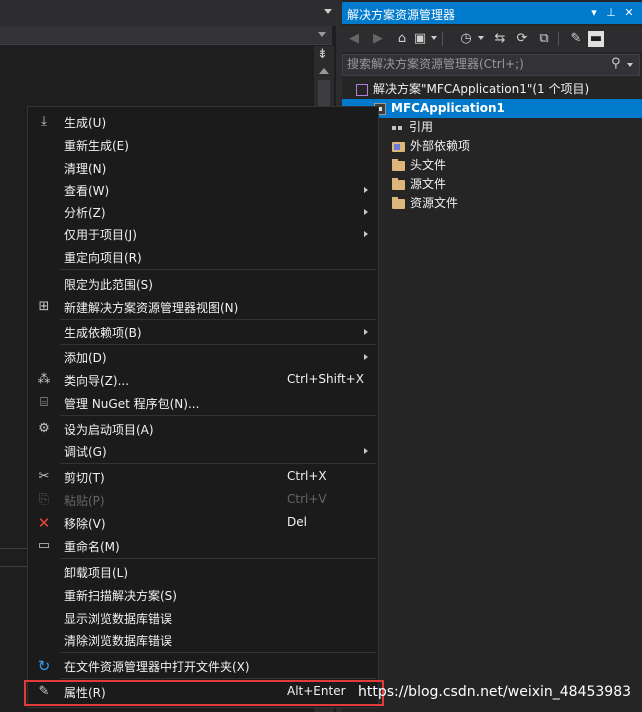  I want to click on menu-item-label: 分析(Z), so click(85, 213).